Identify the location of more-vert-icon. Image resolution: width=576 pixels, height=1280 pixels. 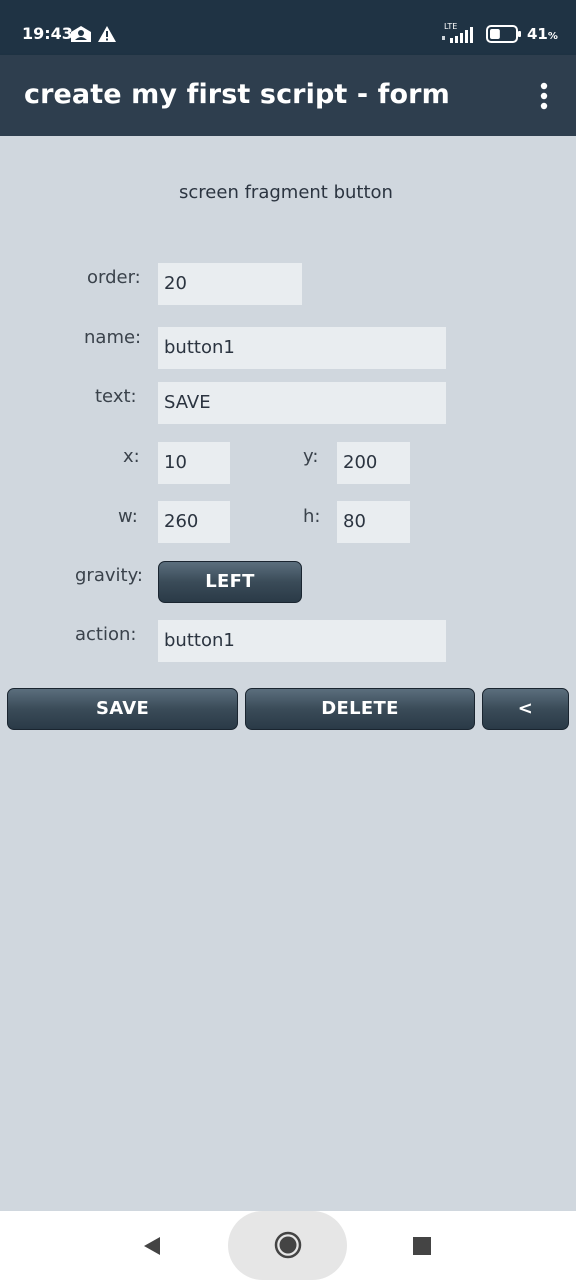
(544, 97).